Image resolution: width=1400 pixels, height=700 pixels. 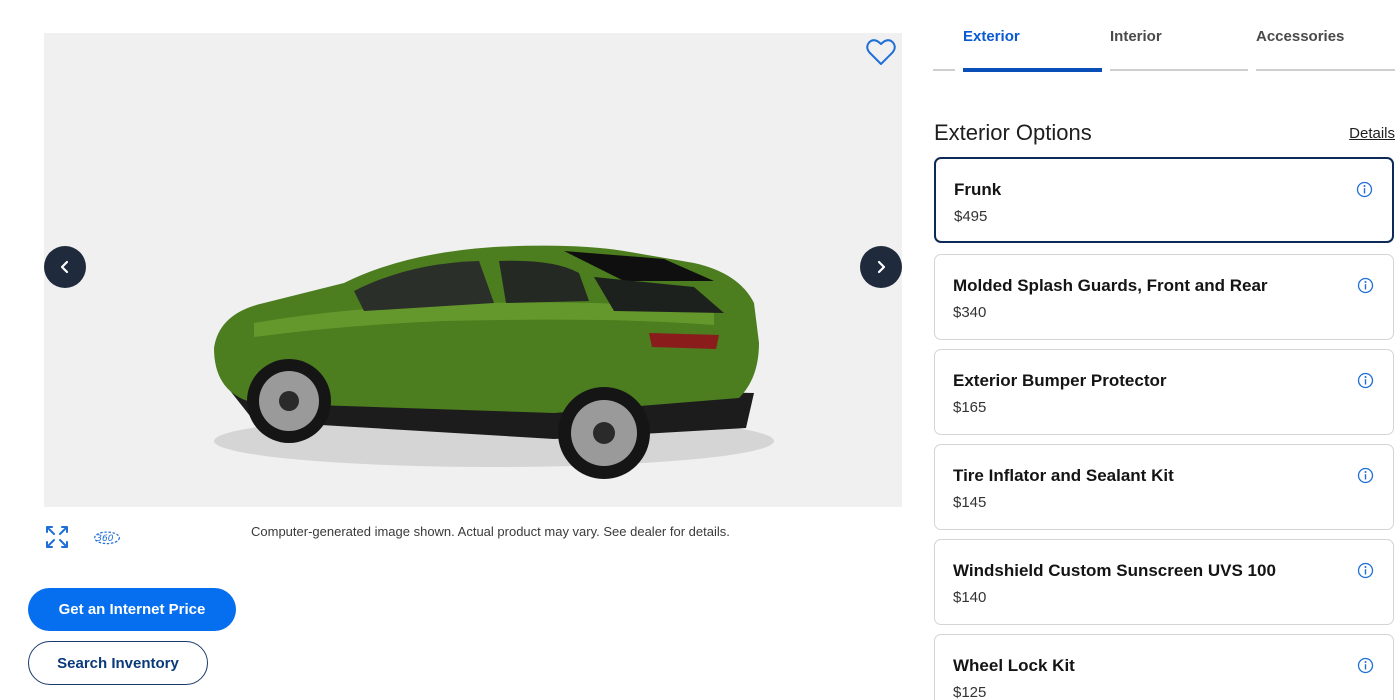 What do you see at coordinates (970, 597) in the screenshot?
I see `option-price: $140` at bounding box center [970, 597].